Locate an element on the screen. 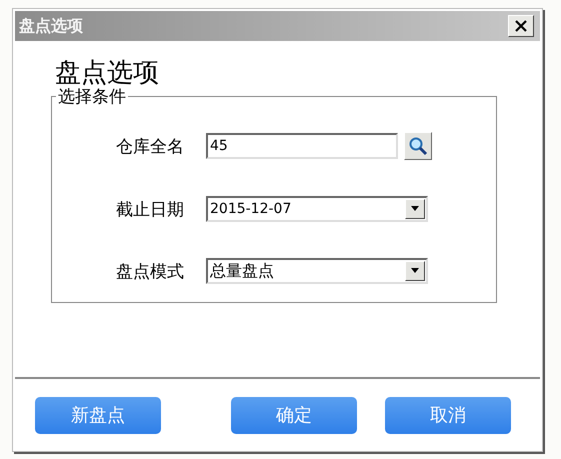  search-button is located at coordinates (418, 146).